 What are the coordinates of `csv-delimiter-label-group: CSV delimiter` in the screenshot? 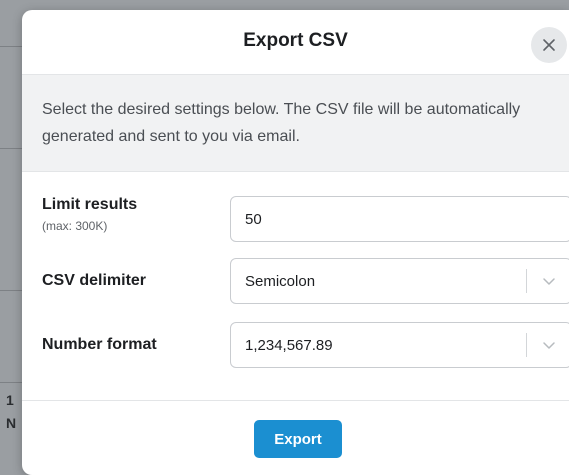 It's located at (127, 274).